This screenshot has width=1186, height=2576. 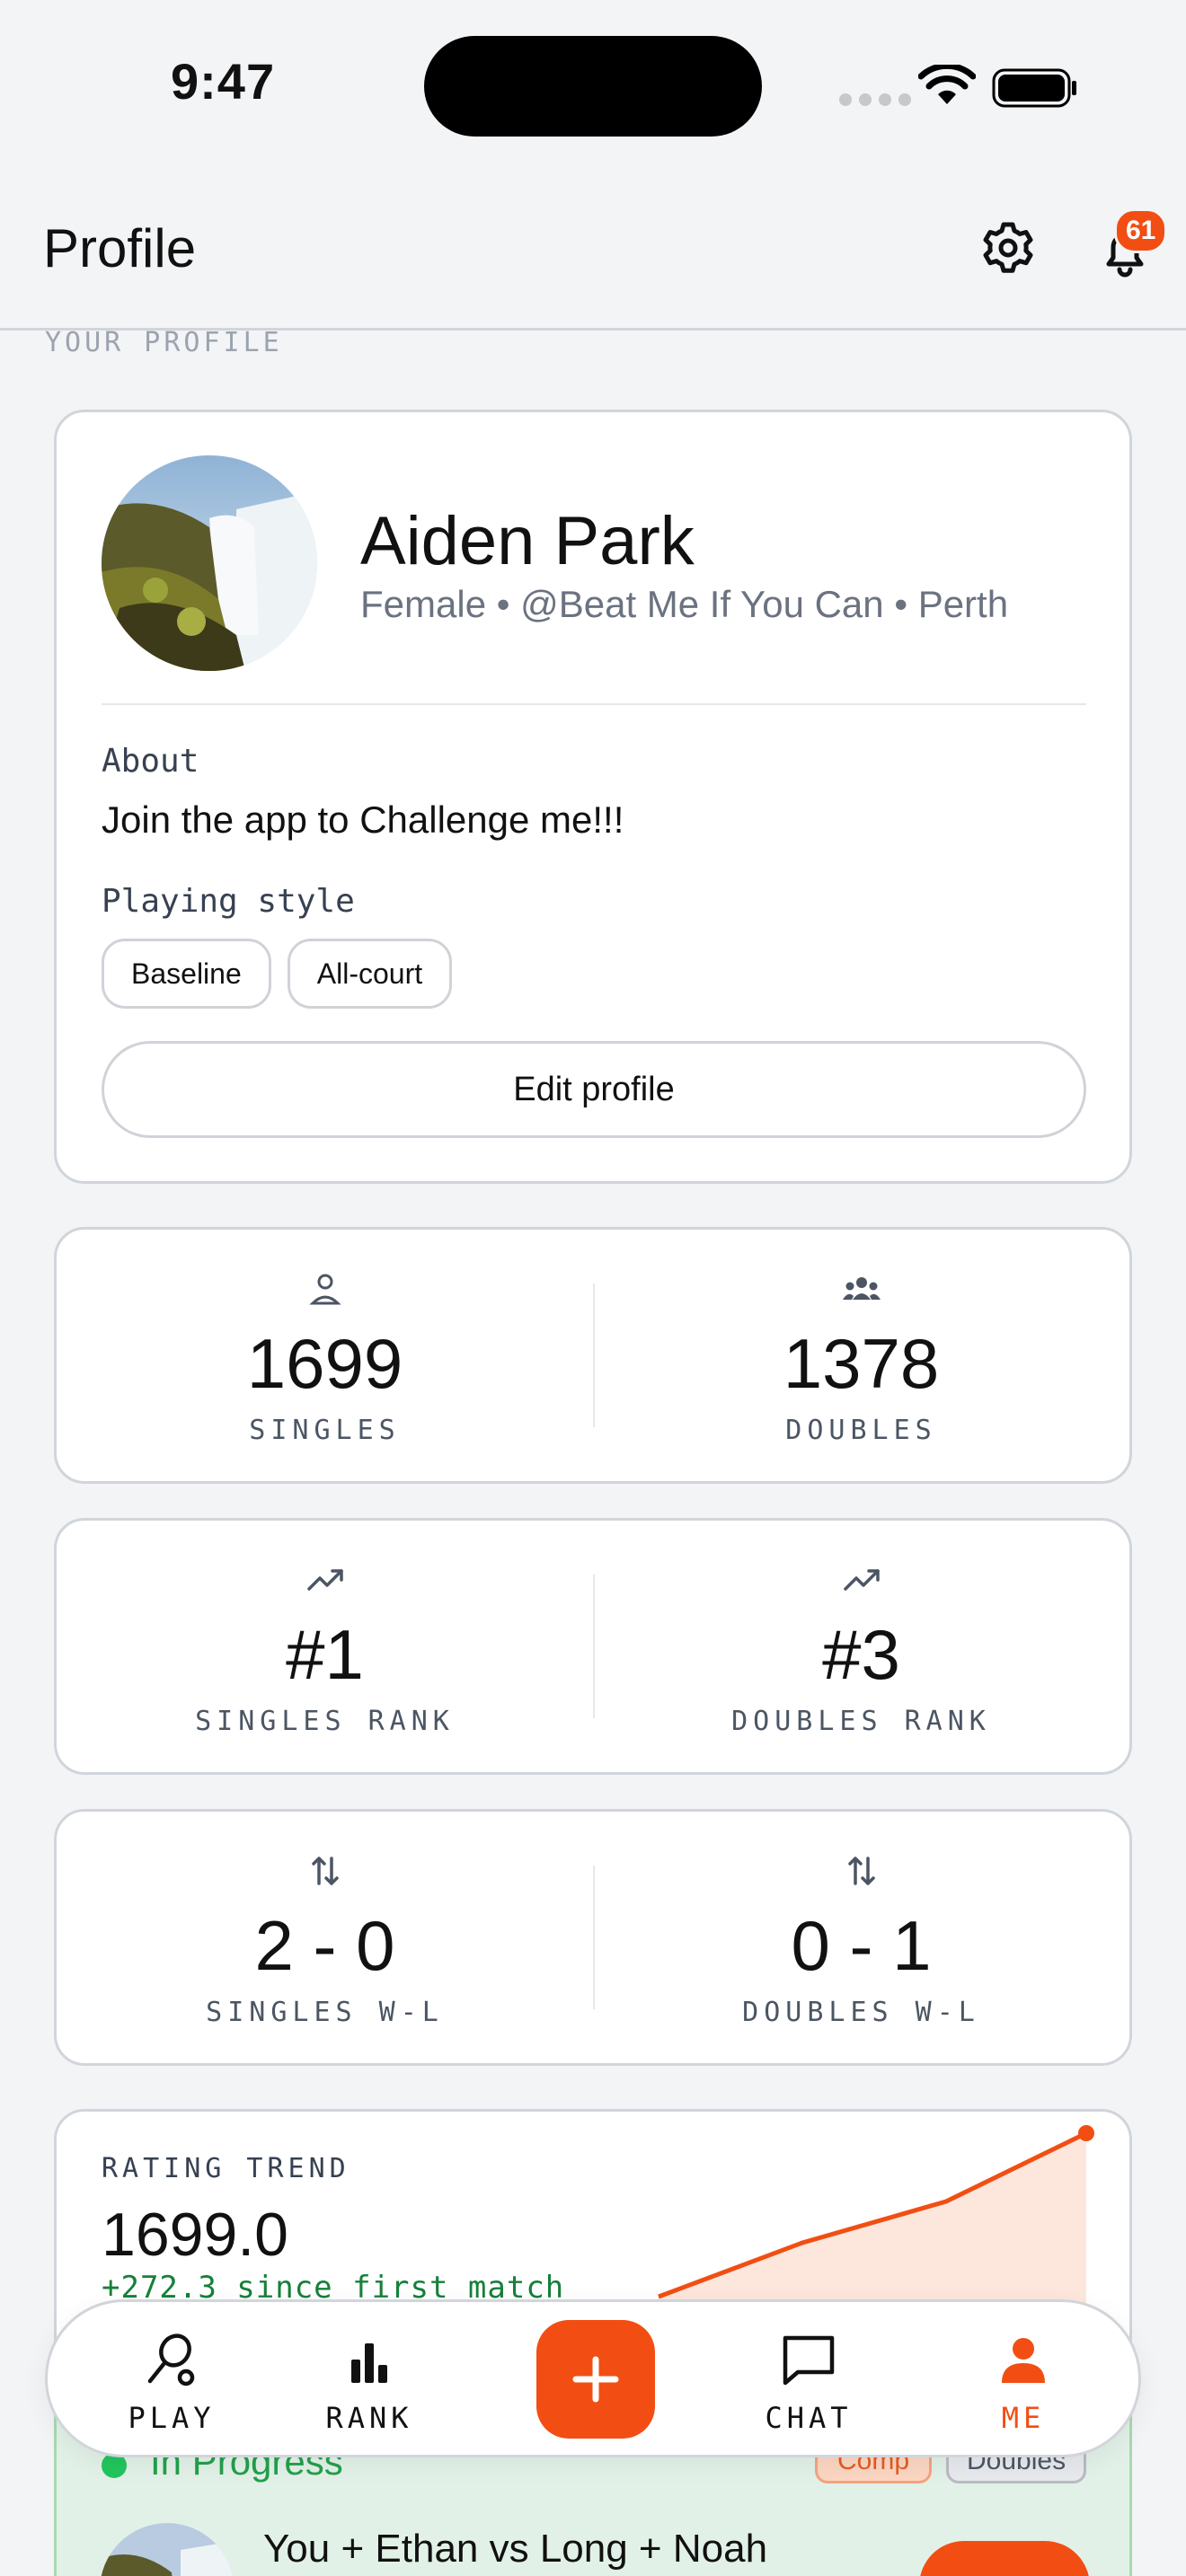 I want to click on divider, so click(x=594, y=704).